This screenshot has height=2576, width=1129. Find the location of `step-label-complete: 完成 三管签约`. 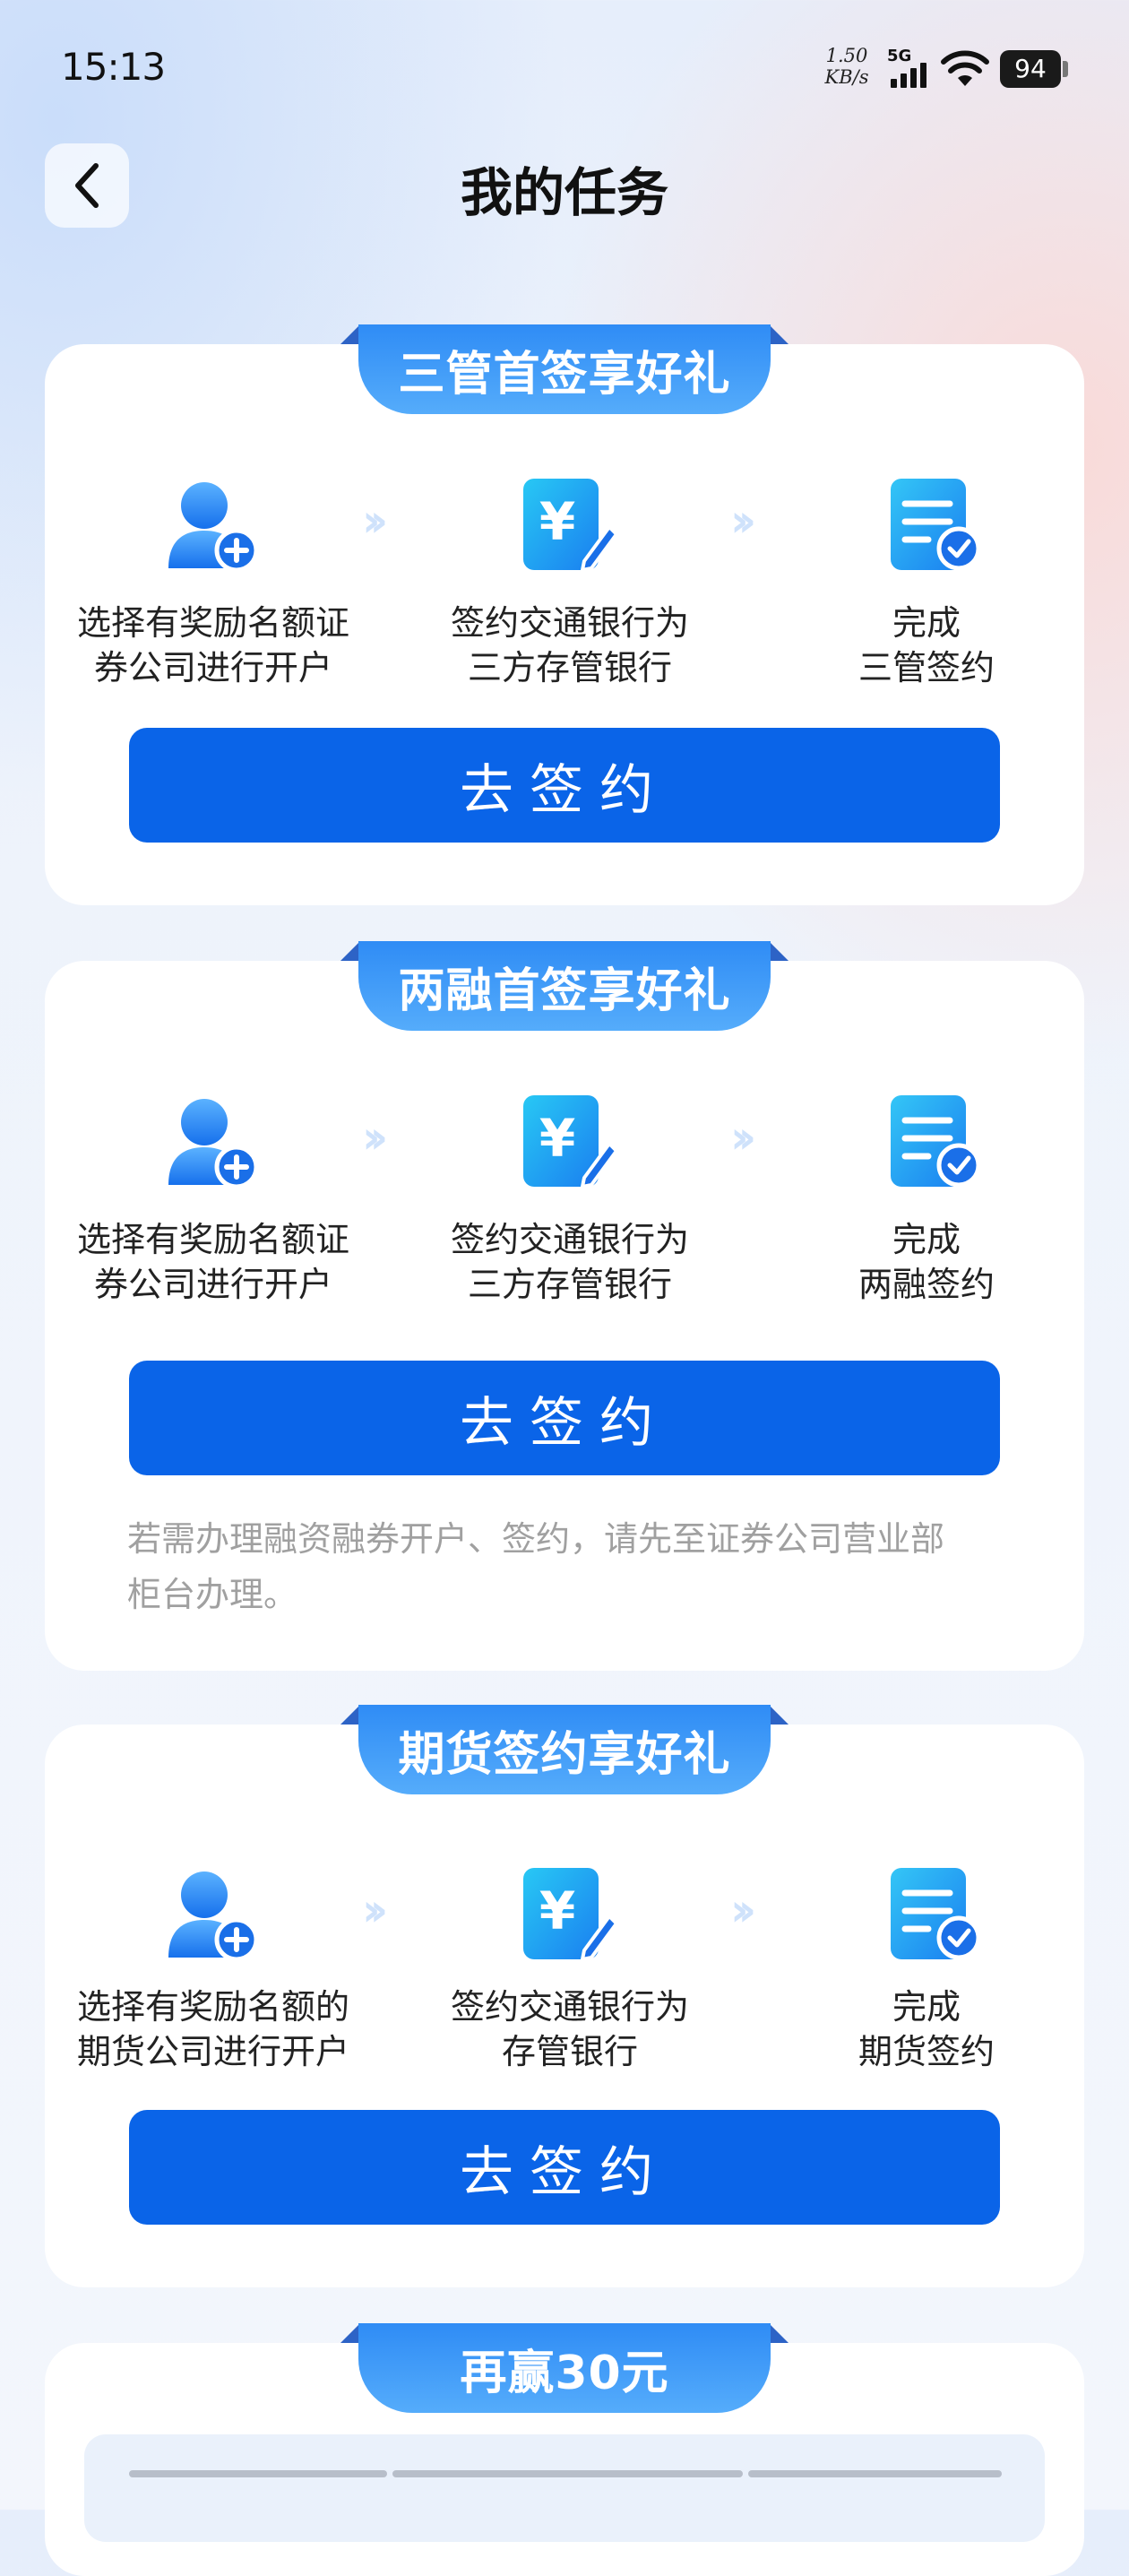

step-label-complete: 完成 三管签约 is located at coordinates (927, 645).